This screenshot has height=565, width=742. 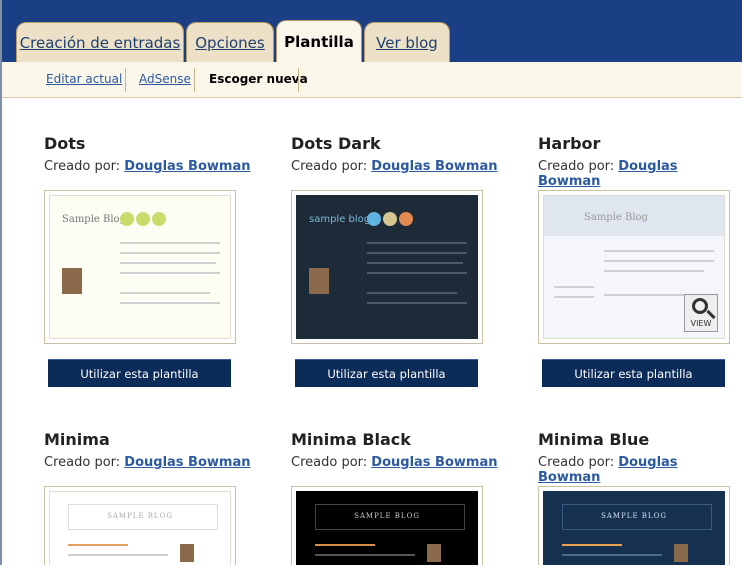 I want to click on template-name: Dots, so click(x=65, y=143).